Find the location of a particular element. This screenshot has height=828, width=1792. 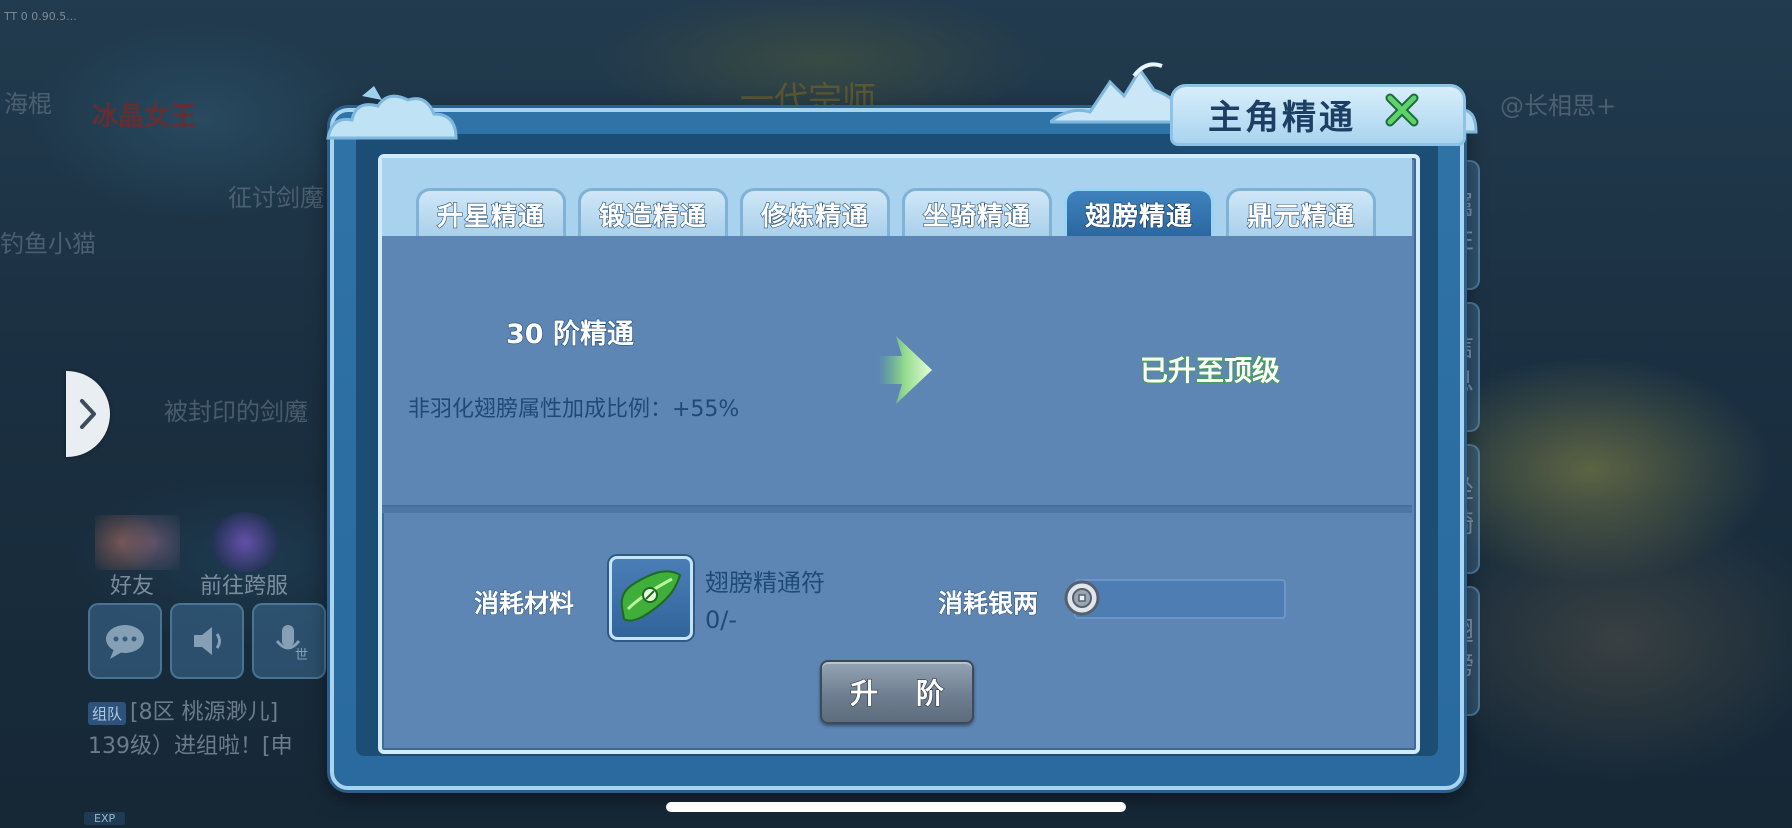

tab-cultivation-mastery: 修炼精通 is located at coordinates (815, 213).